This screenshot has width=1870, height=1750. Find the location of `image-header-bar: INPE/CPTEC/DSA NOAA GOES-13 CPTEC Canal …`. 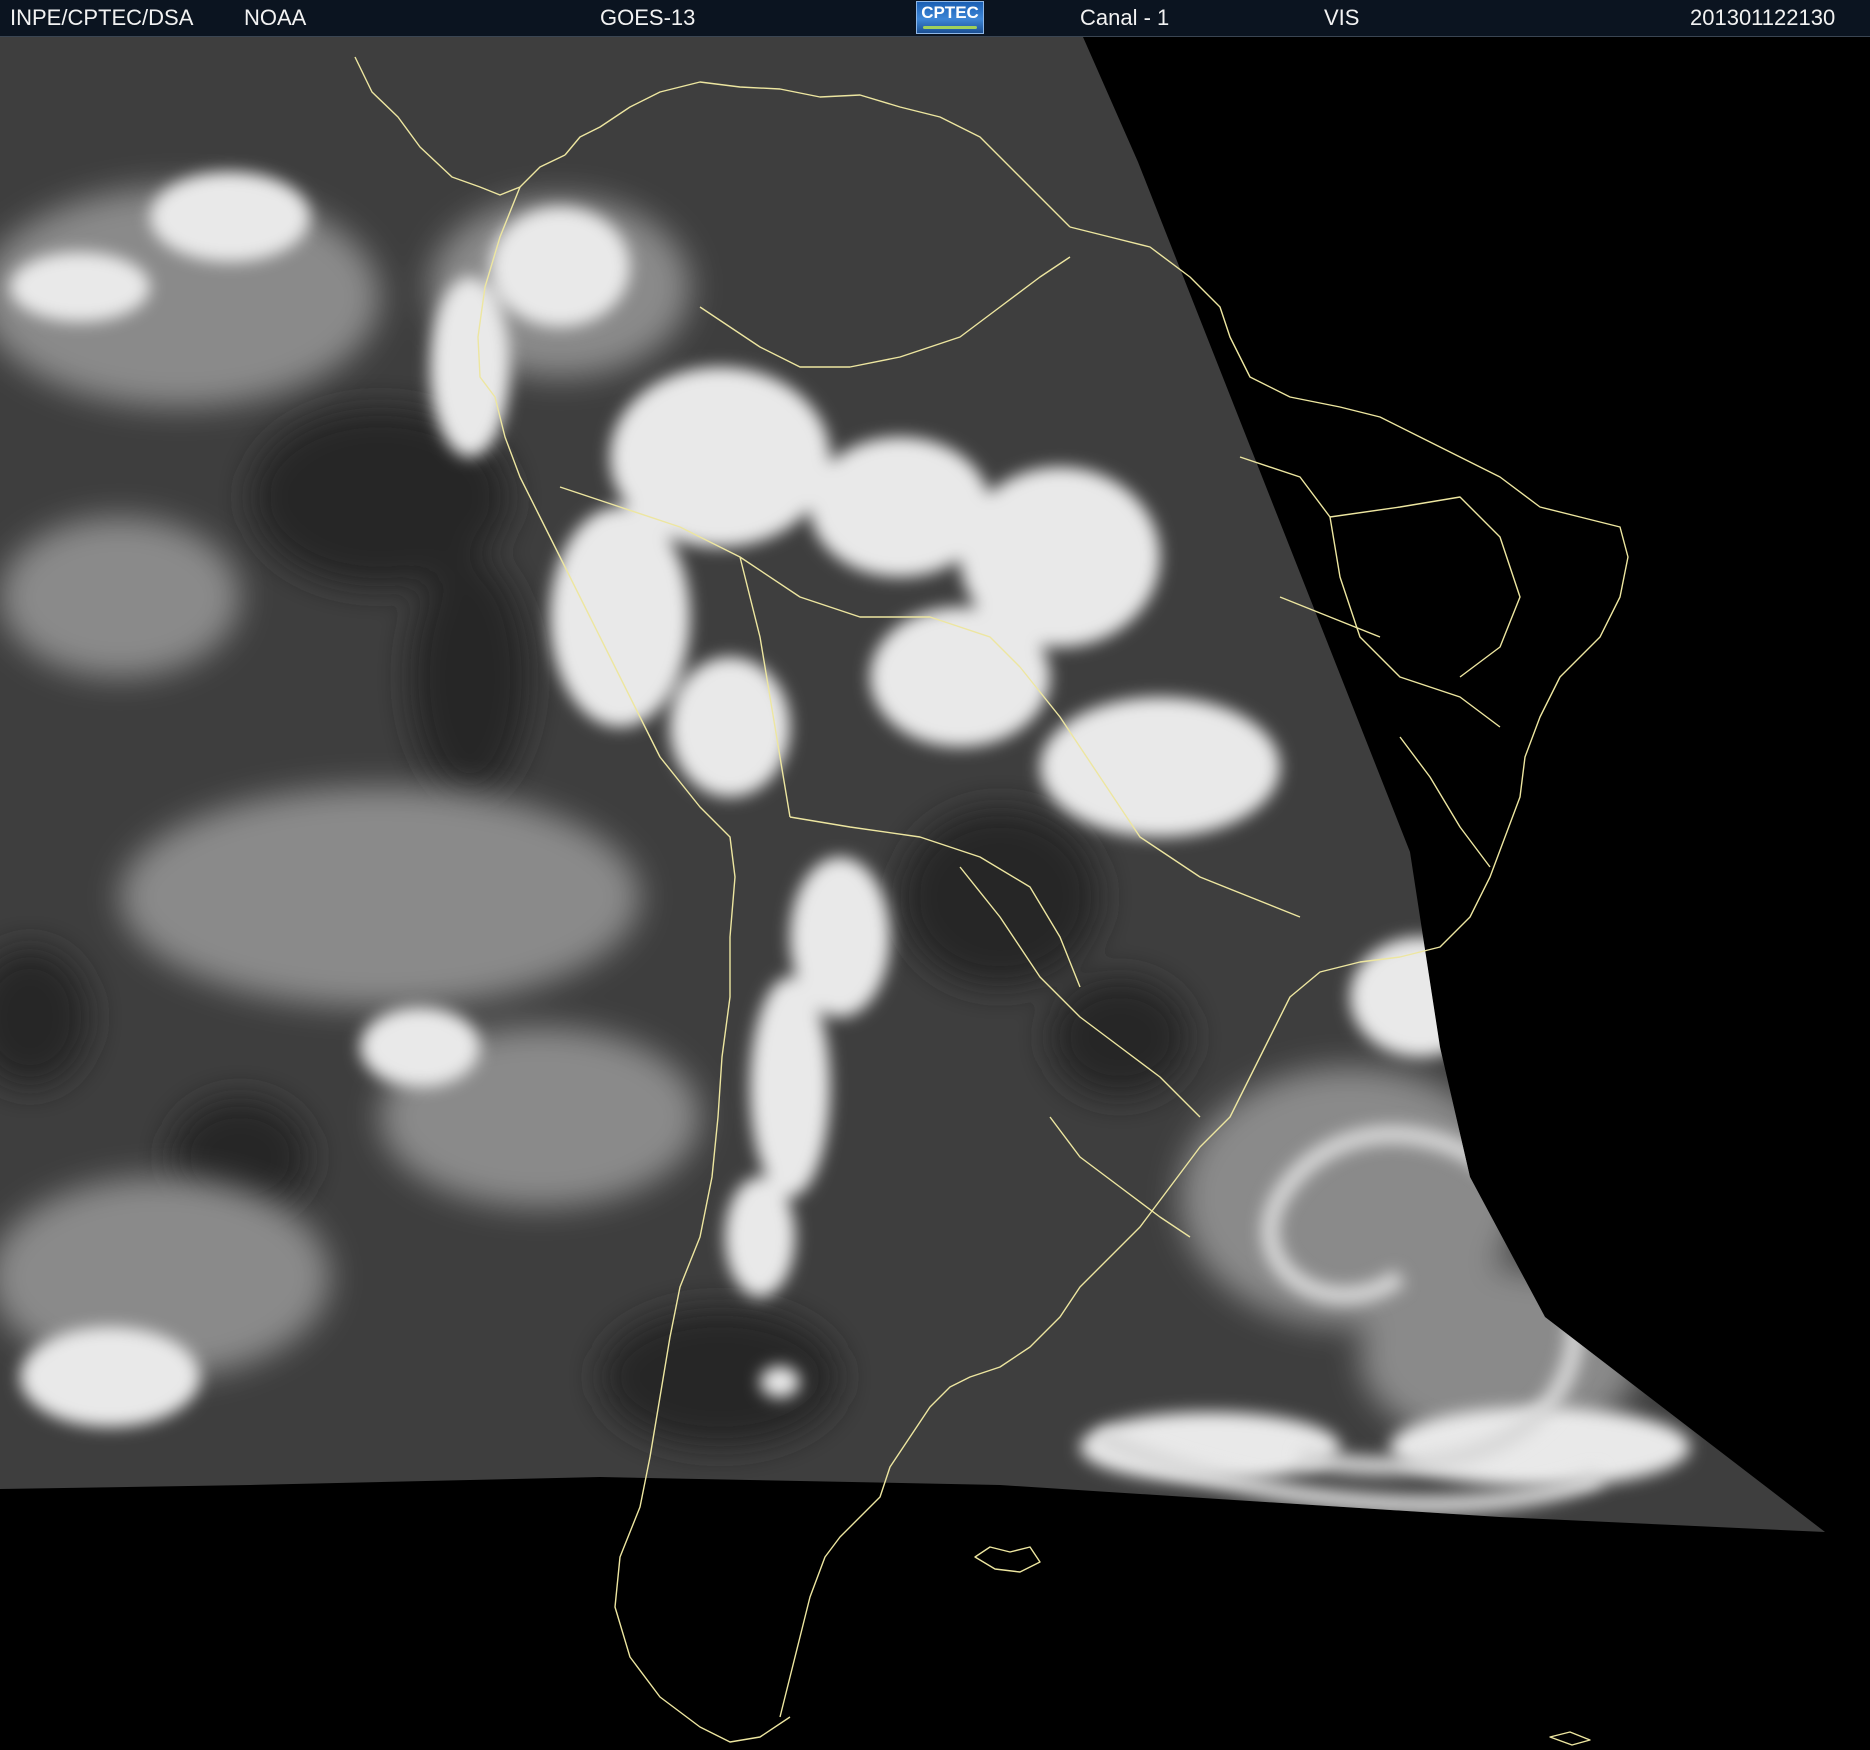

image-header-bar: INPE/CPTEC/DSA NOAA GOES-13 CPTEC Canal … is located at coordinates (935, 18).